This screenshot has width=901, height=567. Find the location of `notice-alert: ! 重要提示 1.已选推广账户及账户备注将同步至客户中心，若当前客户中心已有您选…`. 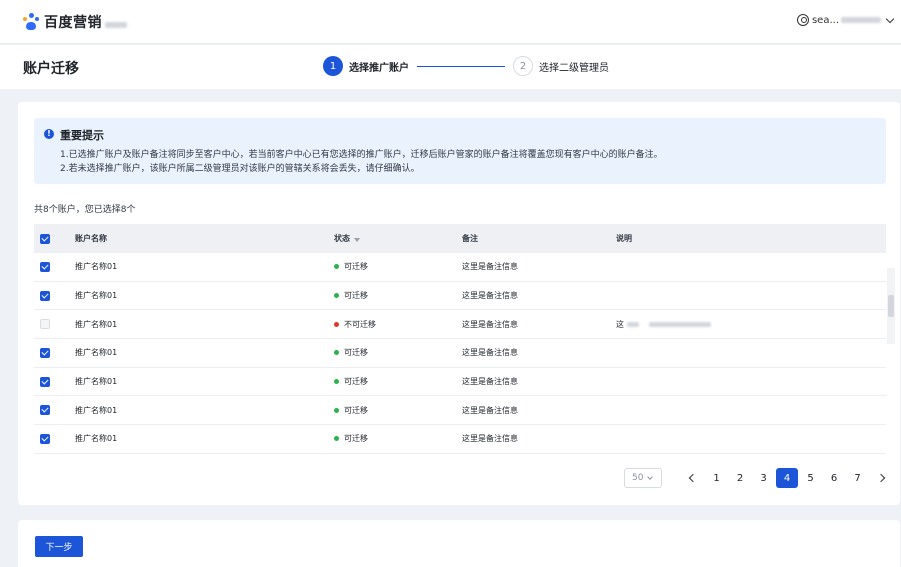

notice-alert: ! 重要提示 1.已选推广账户及账户备注将同步至客户中心，若当前客户中心已有您选… is located at coordinates (460, 151).